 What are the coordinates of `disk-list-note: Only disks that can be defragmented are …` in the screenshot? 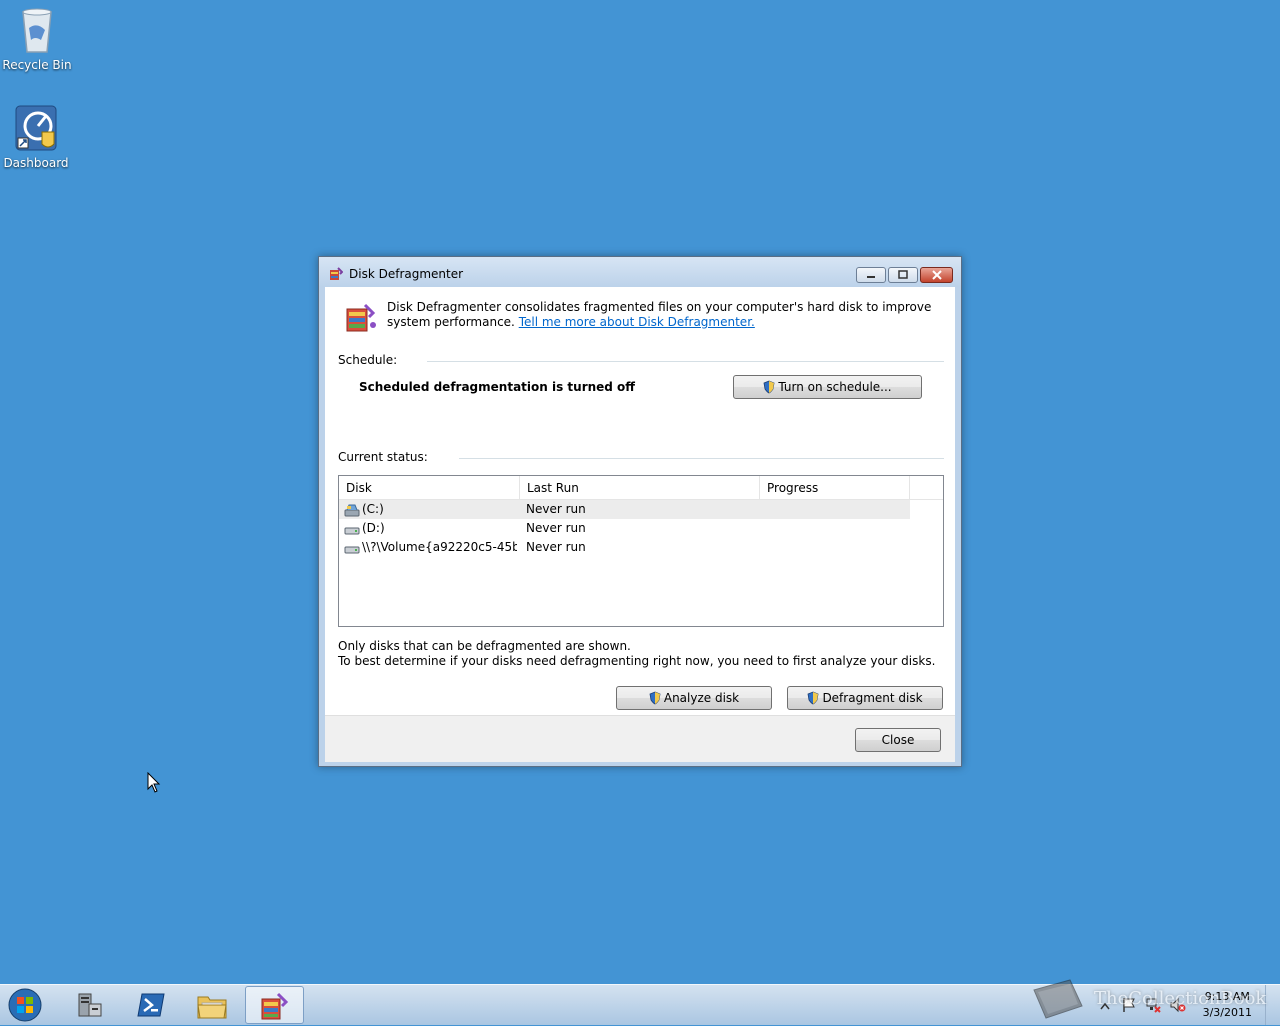 It's located at (636, 654).